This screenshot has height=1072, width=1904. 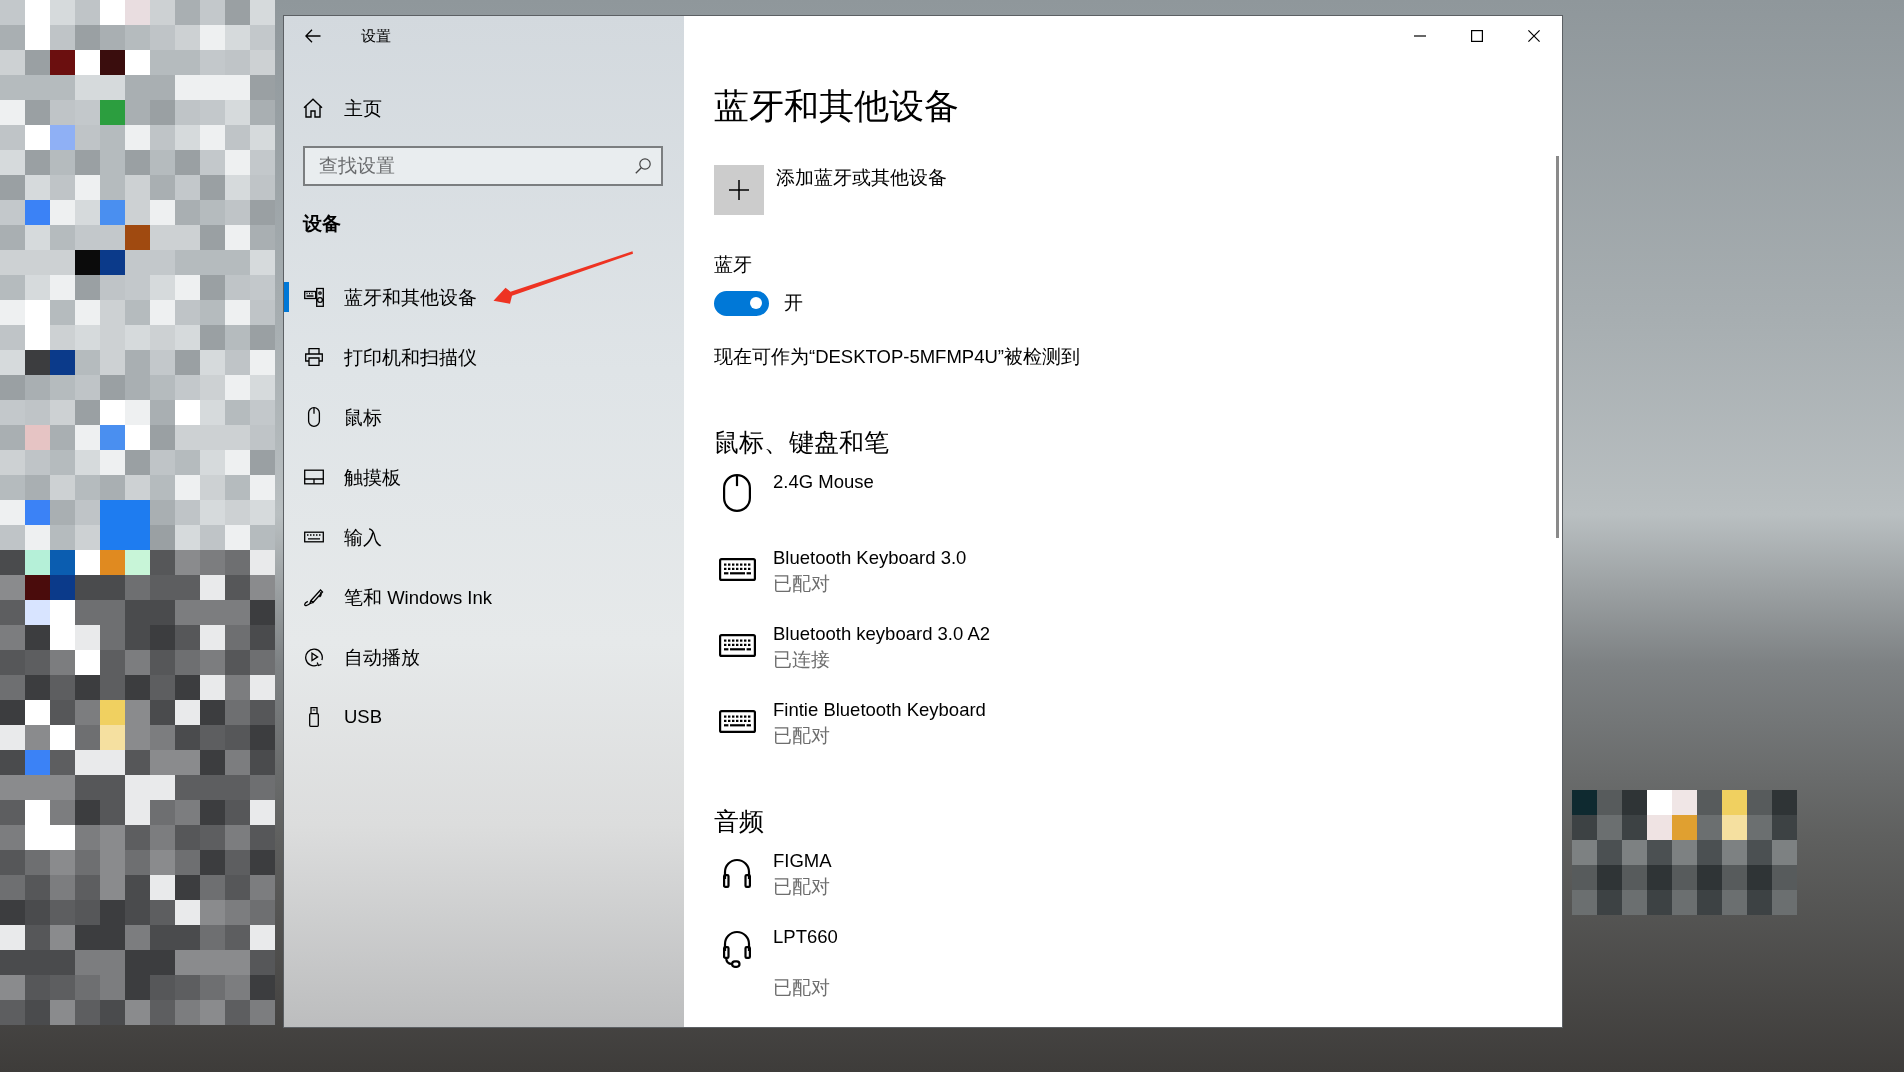 What do you see at coordinates (484, 297) in the screenshot?
I see `sidebar-item: 蓝牙和其他设备` at bounding box center [484, 297].